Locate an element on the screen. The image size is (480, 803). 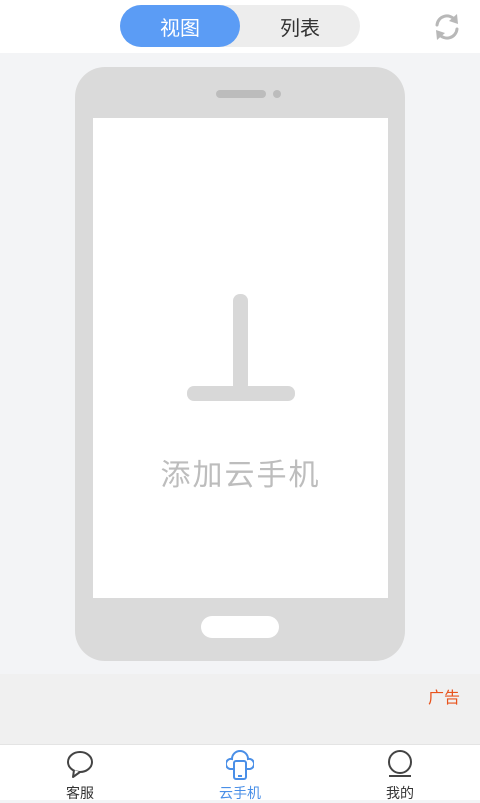
view-mode-switch: 视图 列表 is located at coordinates (240, 26).